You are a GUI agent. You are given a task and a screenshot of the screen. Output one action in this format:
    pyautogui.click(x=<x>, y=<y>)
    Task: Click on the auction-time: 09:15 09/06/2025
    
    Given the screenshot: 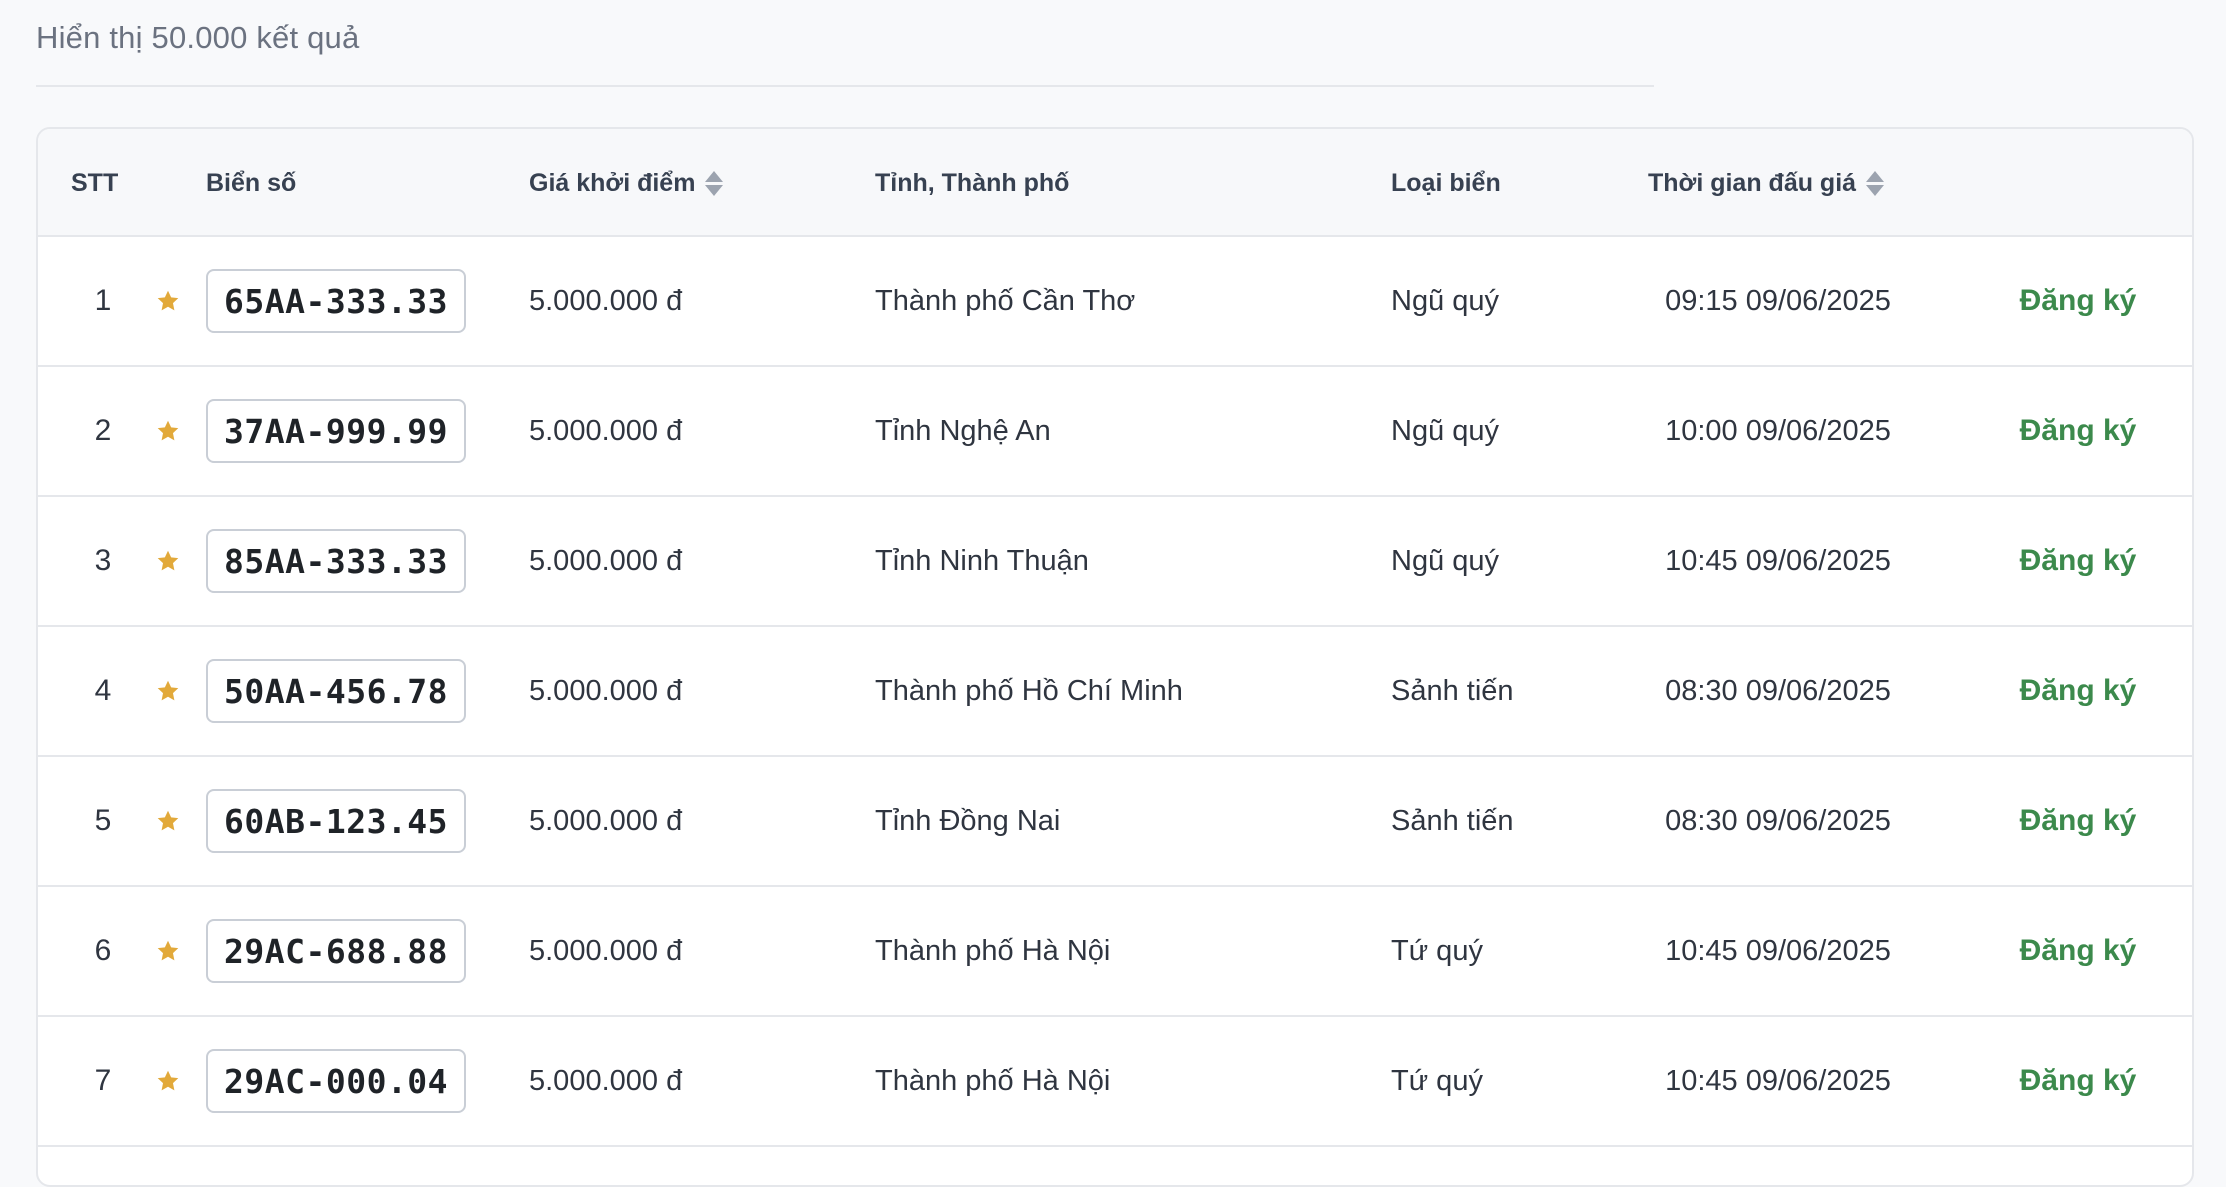 What is the action you would take?
    pyautogui.click(x=1778, y=300)
    